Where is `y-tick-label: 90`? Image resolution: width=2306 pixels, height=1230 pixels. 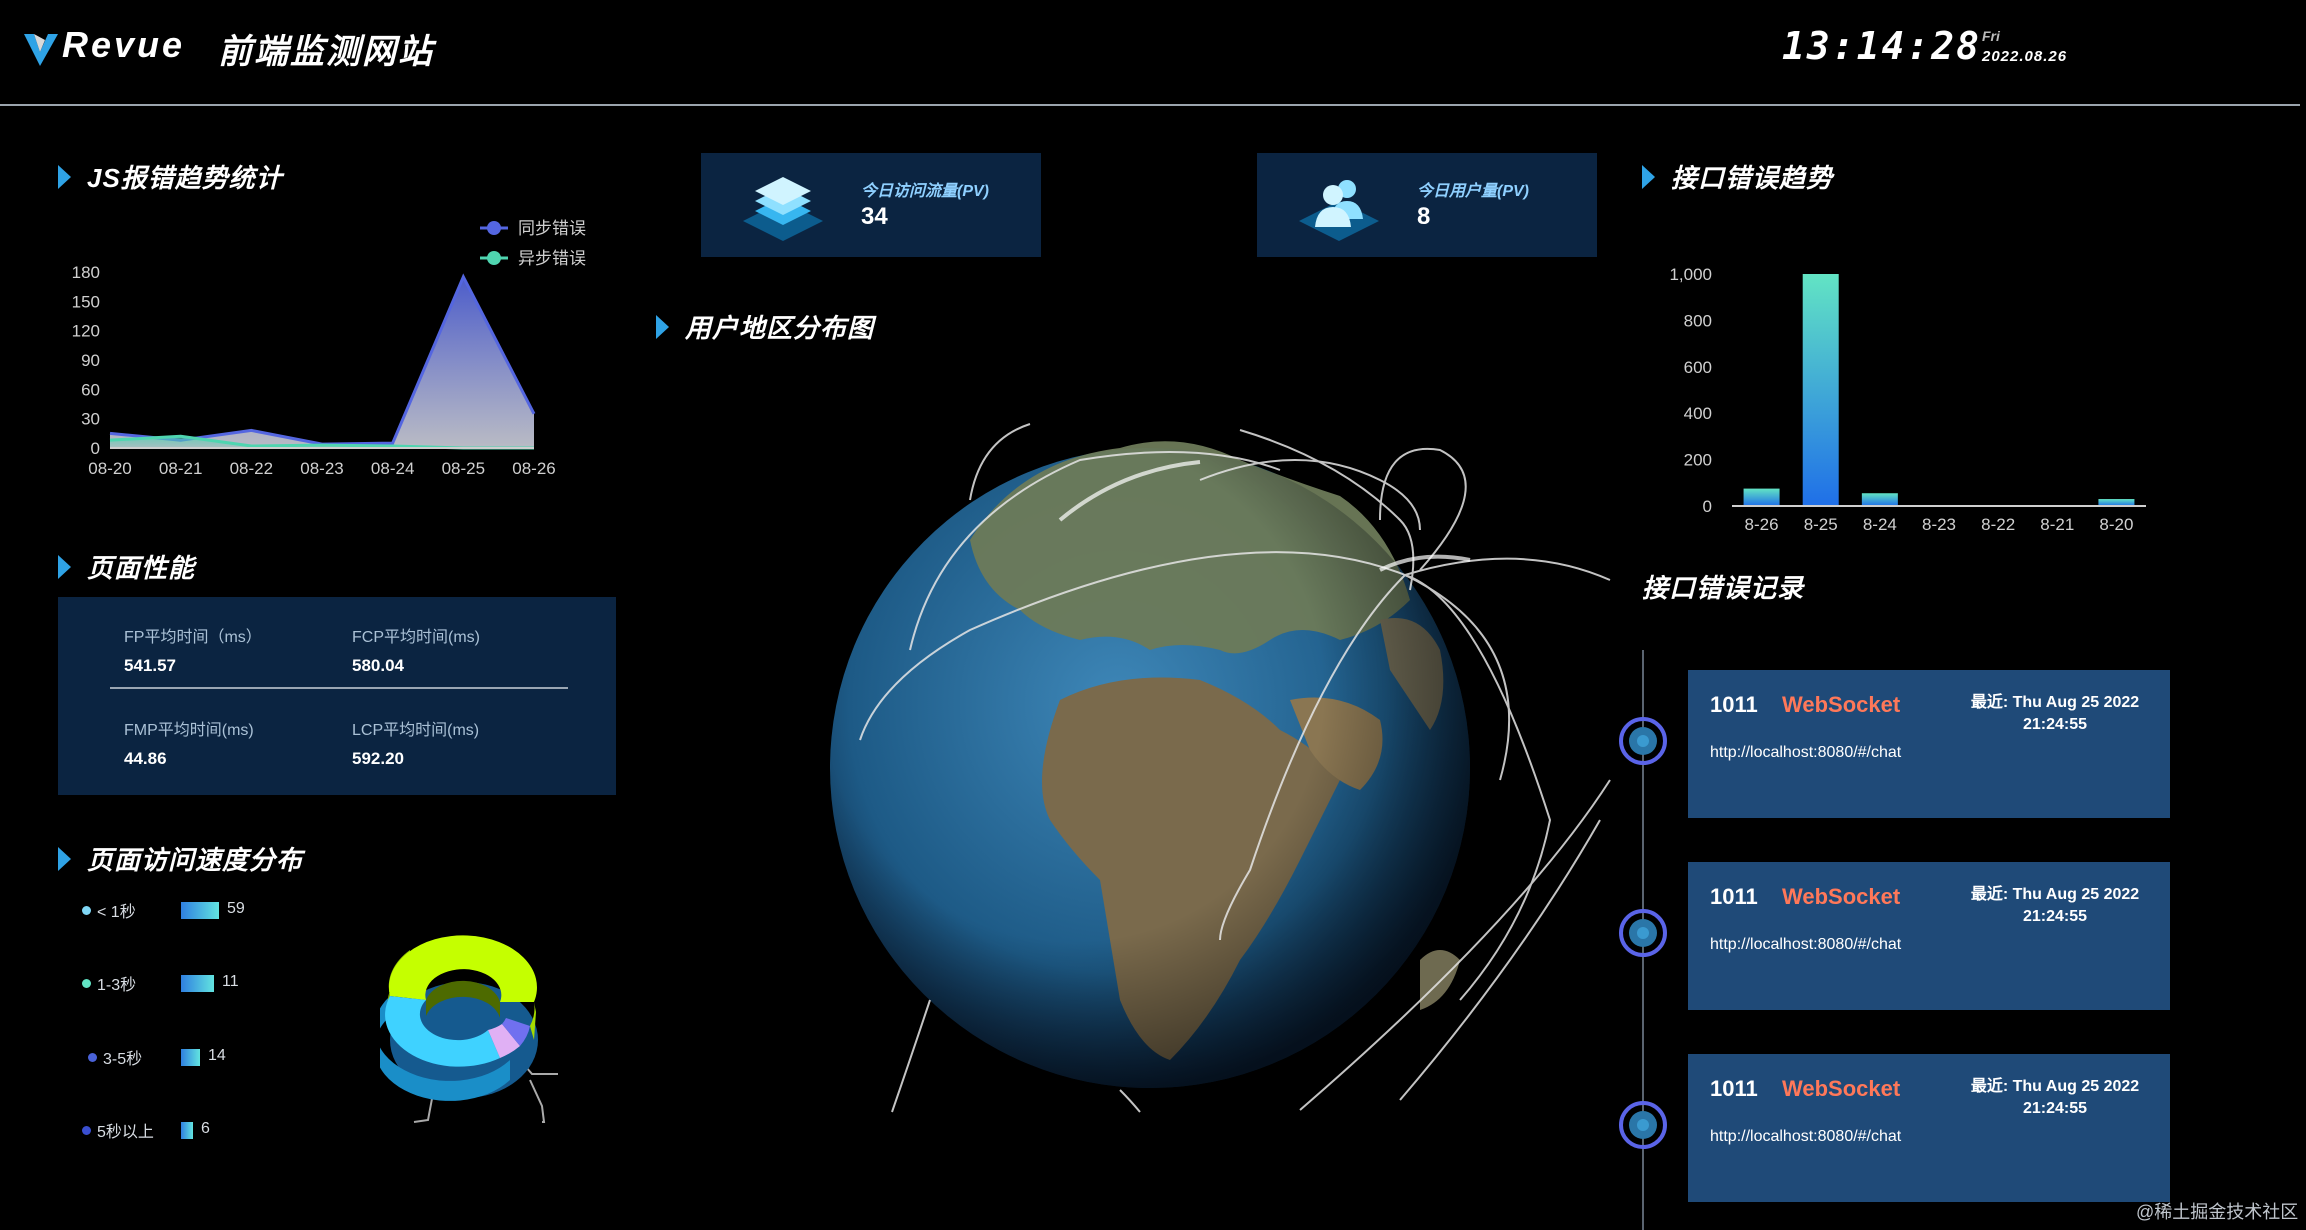
y-tick-label: 90 is located at coordinates (90, 360).